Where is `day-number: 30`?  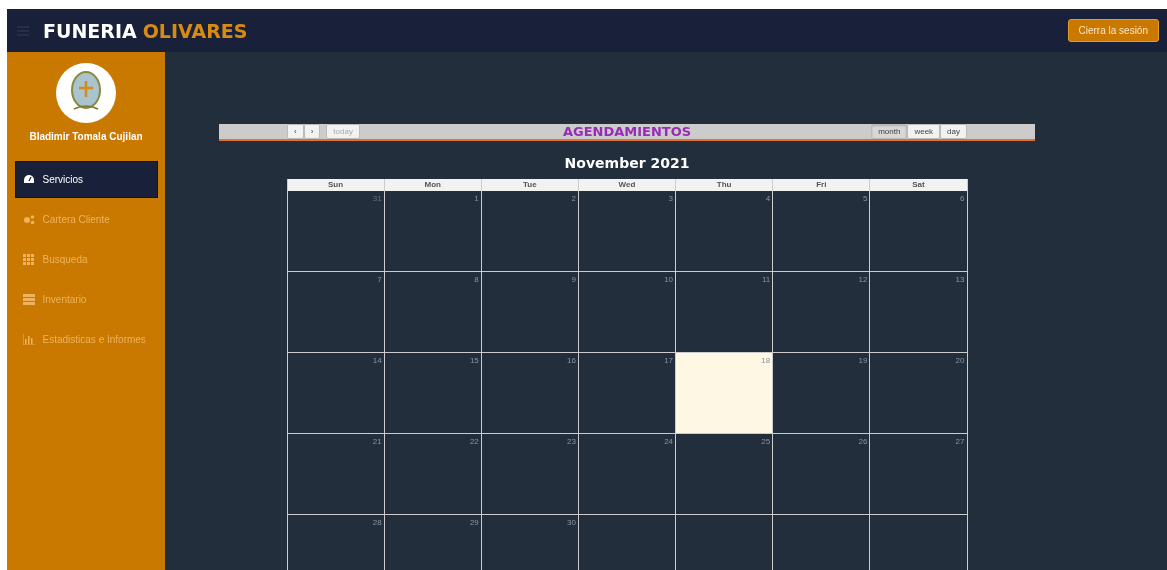 day-number: 30 is located at coordinates (571, 522).